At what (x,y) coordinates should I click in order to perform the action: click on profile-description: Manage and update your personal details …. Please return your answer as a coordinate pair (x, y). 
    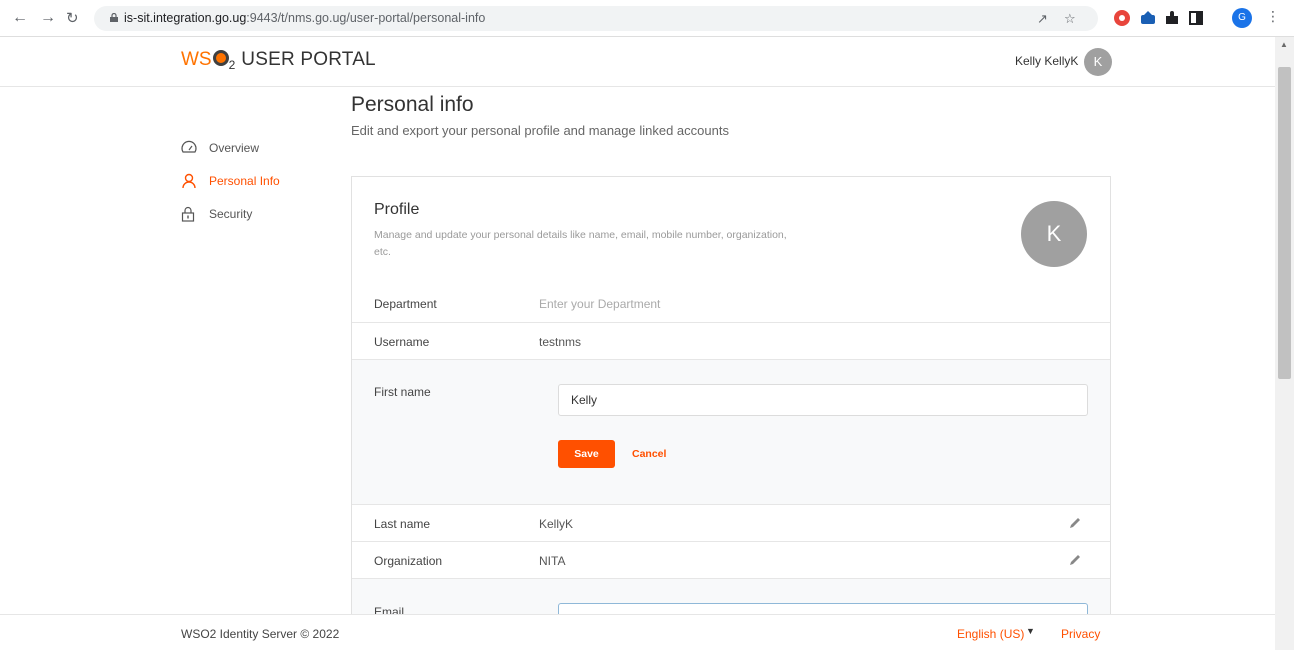
    Looking at the image, I should click on (580, 243).